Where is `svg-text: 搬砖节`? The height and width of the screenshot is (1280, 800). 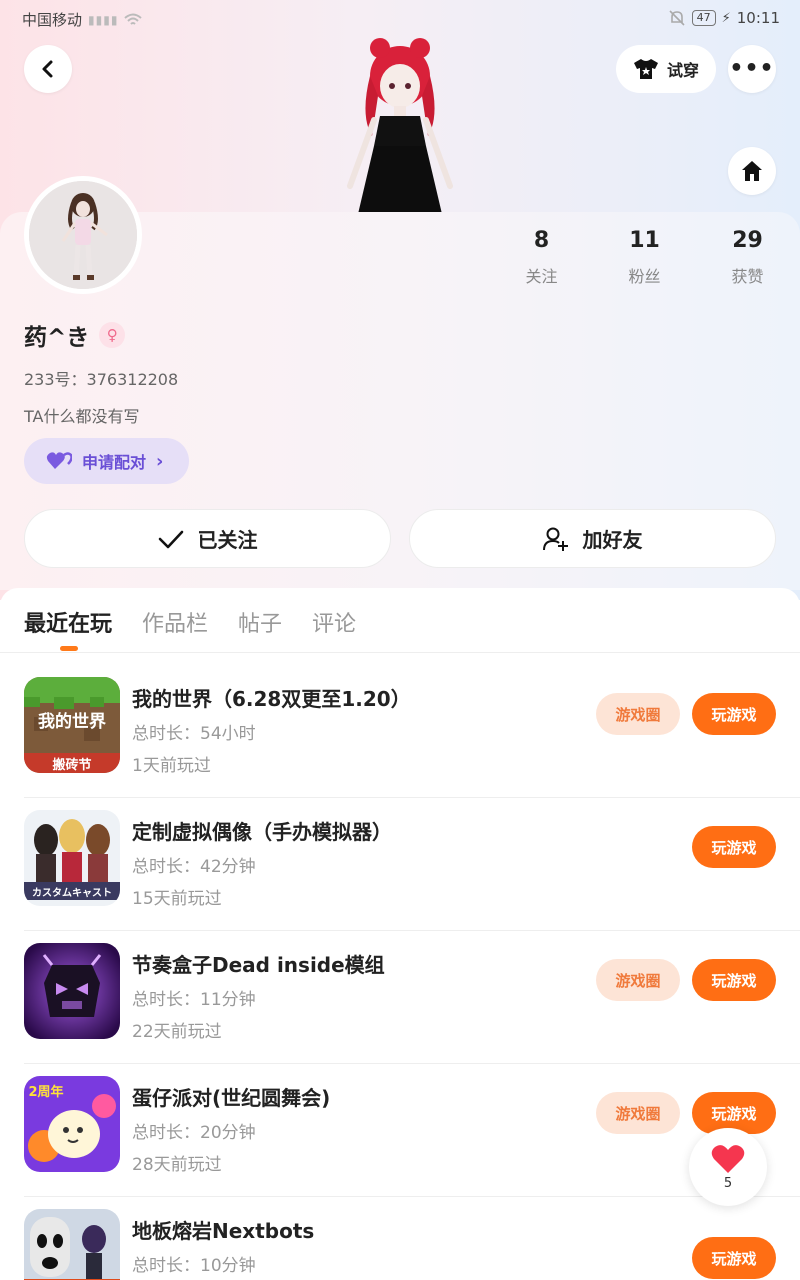 svg-text: 搬砖节 is located at coordinates (71, 765).